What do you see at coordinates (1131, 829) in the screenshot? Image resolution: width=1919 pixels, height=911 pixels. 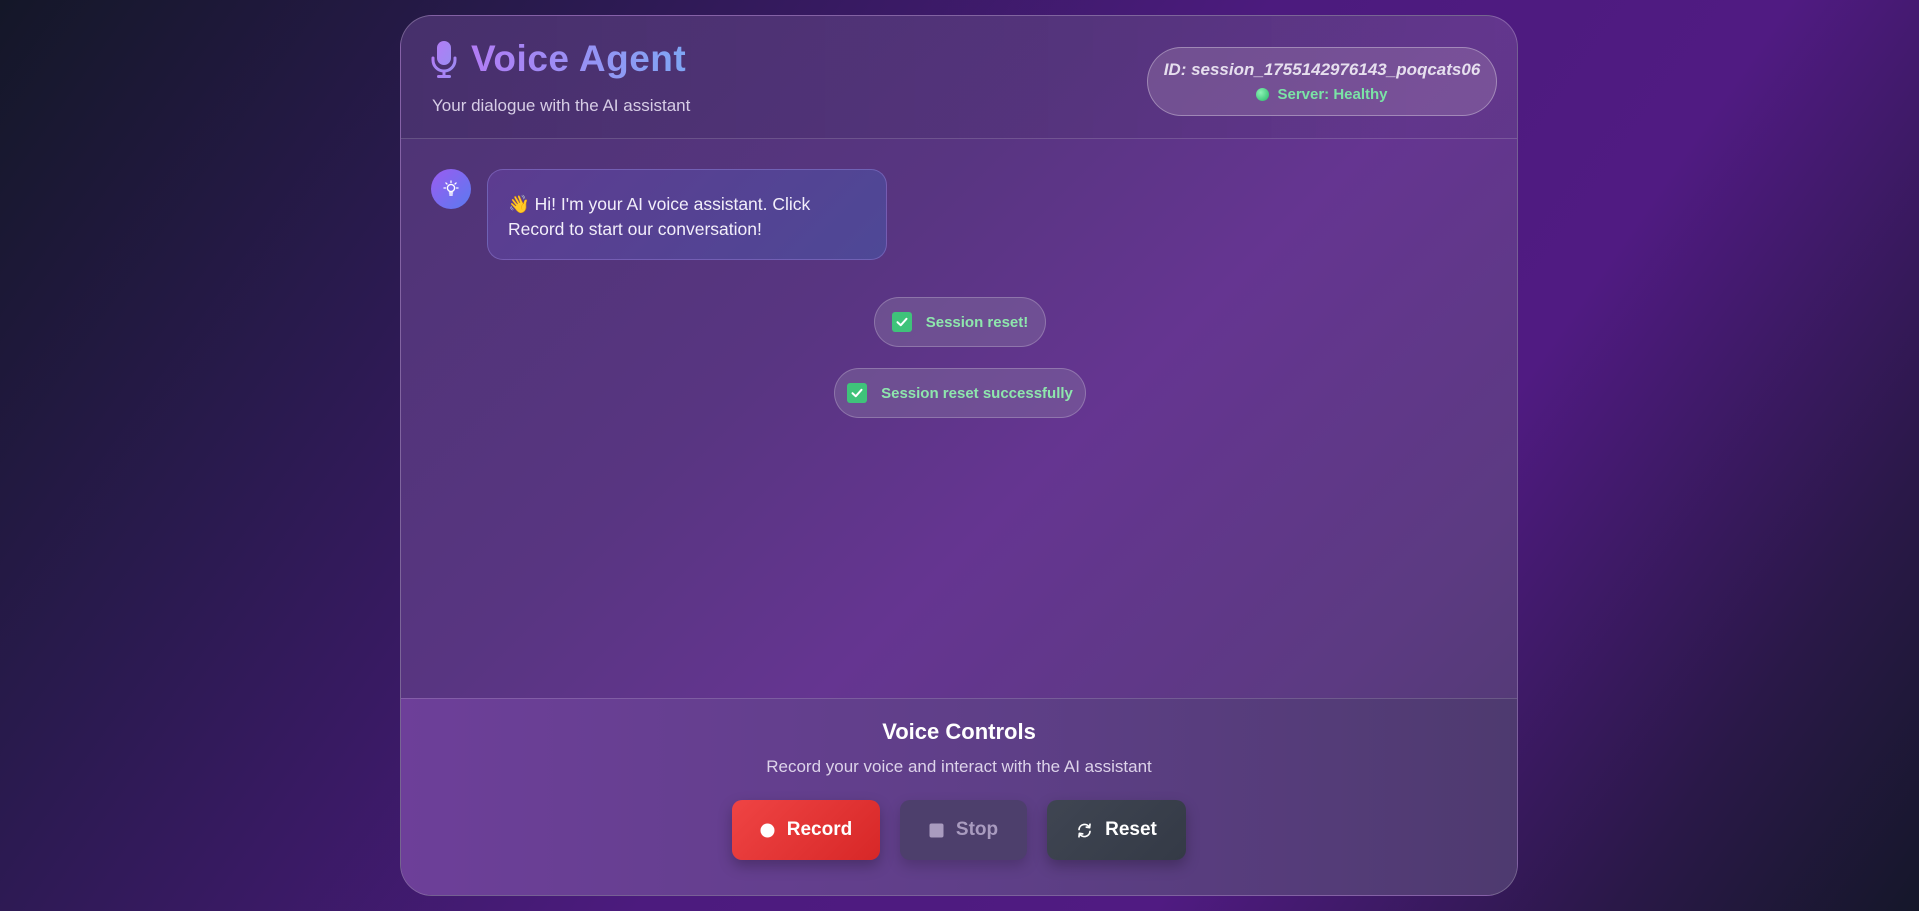 I see `reset-button-label: Reset` at bounding box center [1131, 829].